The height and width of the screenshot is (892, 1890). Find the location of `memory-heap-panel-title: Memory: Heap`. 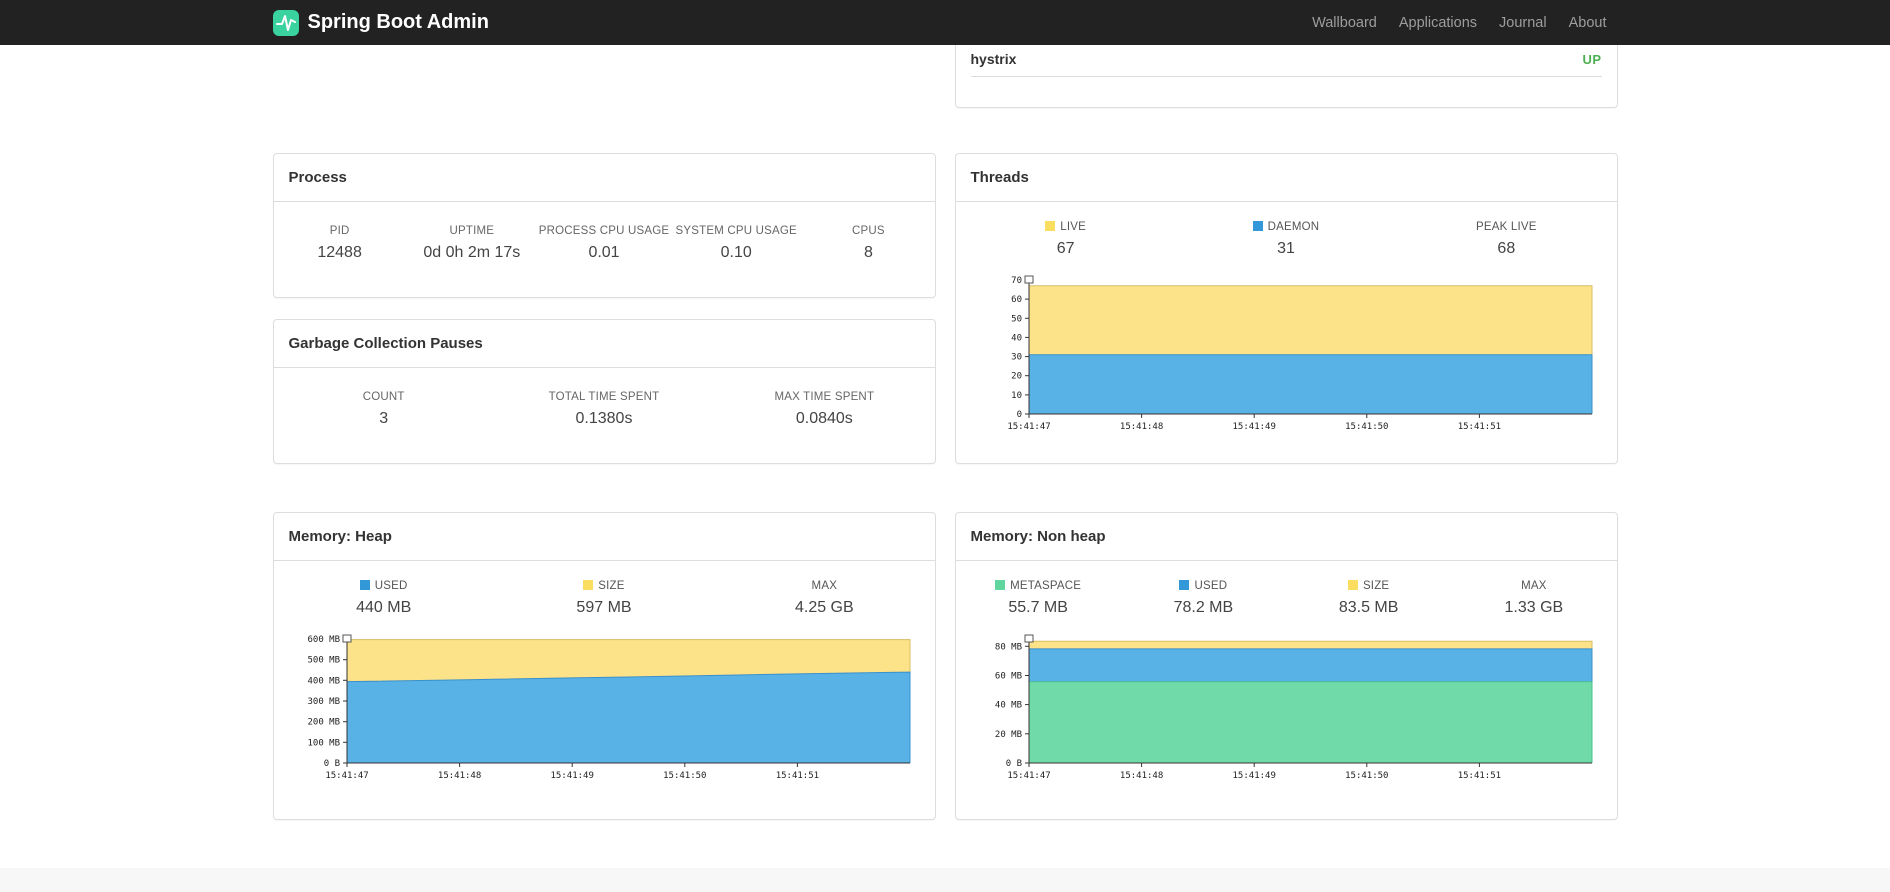

memory-heap-panel-title: Memory: Heap is located at coordinates (604, 537).